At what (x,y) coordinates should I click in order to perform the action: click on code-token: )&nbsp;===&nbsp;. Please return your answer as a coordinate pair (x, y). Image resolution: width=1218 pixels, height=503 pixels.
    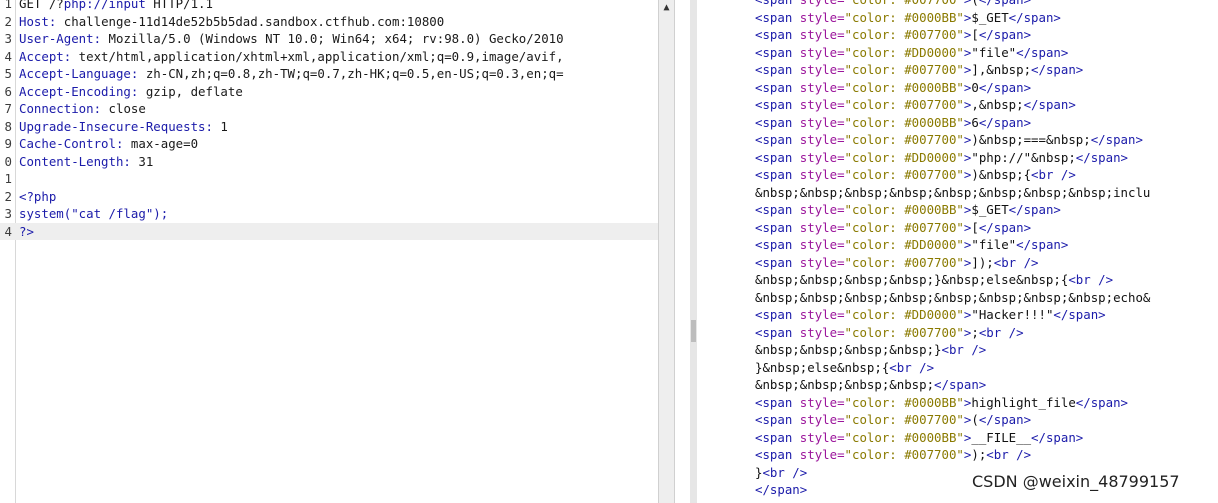
    Looking at the image, I should click on (1031, 139).